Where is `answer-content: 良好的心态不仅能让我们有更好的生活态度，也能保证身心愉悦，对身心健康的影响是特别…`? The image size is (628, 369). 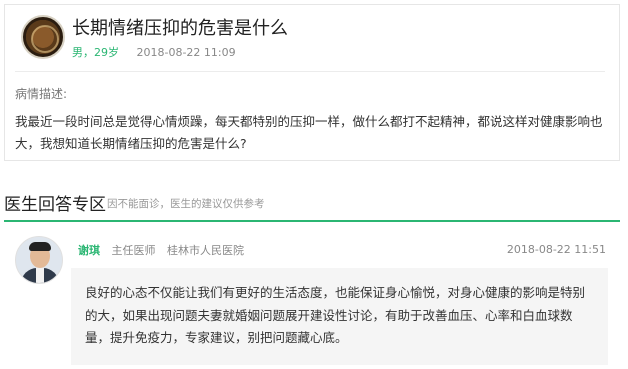 answer-content: 良好的心态不仅能让我们有更好的生活态度，也能保证身心愉悦，对身心健康的影响是特别… is located at coordinates (335, 315).